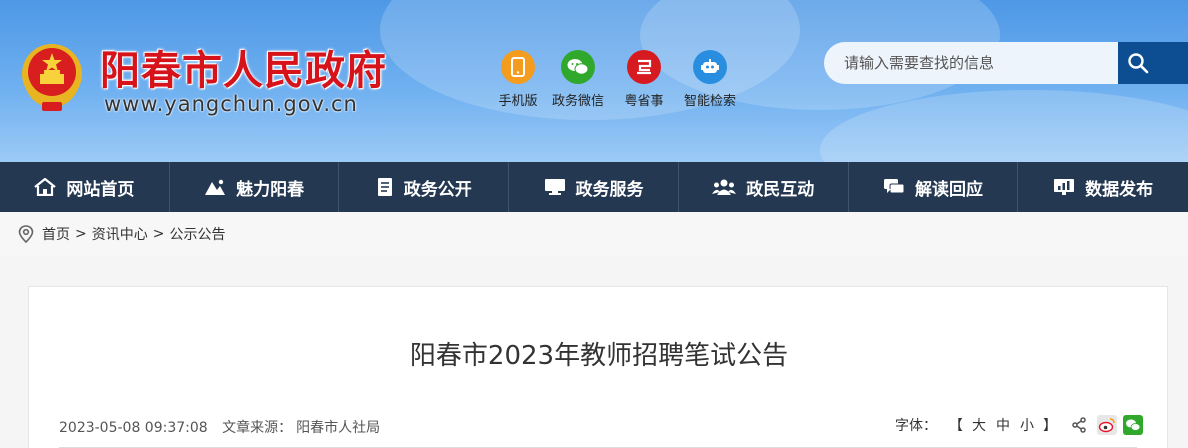 The image size is (1188, 448). Describe the element at coordinates (52, 77) in the screenshot. I see `national-emblem-icon` at that location.